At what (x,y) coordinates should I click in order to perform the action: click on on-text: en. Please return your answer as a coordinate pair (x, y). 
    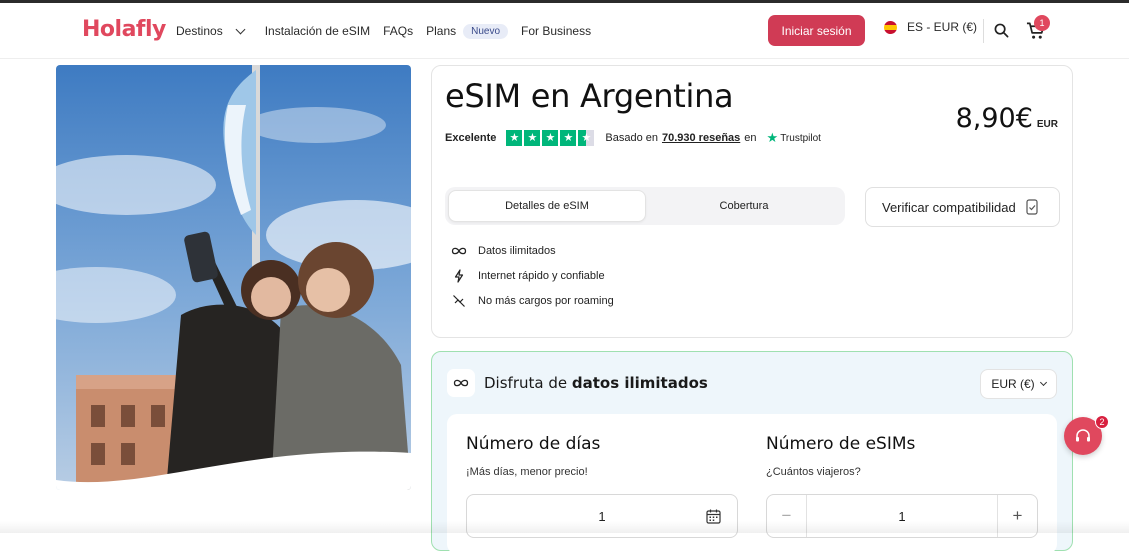
    Looking at the image, I should click on (750, 138).